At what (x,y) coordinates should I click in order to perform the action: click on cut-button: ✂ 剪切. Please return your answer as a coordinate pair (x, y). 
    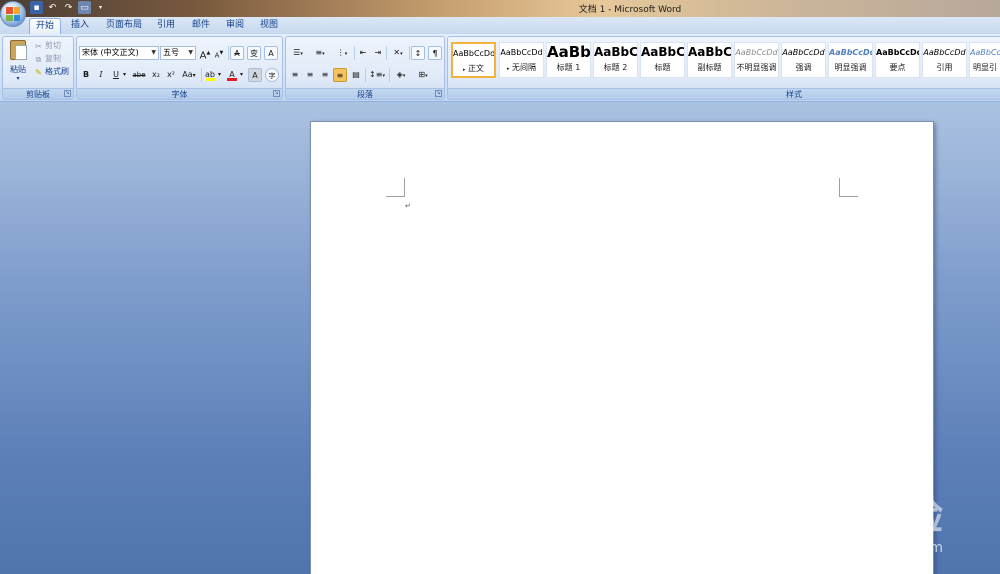
    Looking at the image, I should click on (47, 46).